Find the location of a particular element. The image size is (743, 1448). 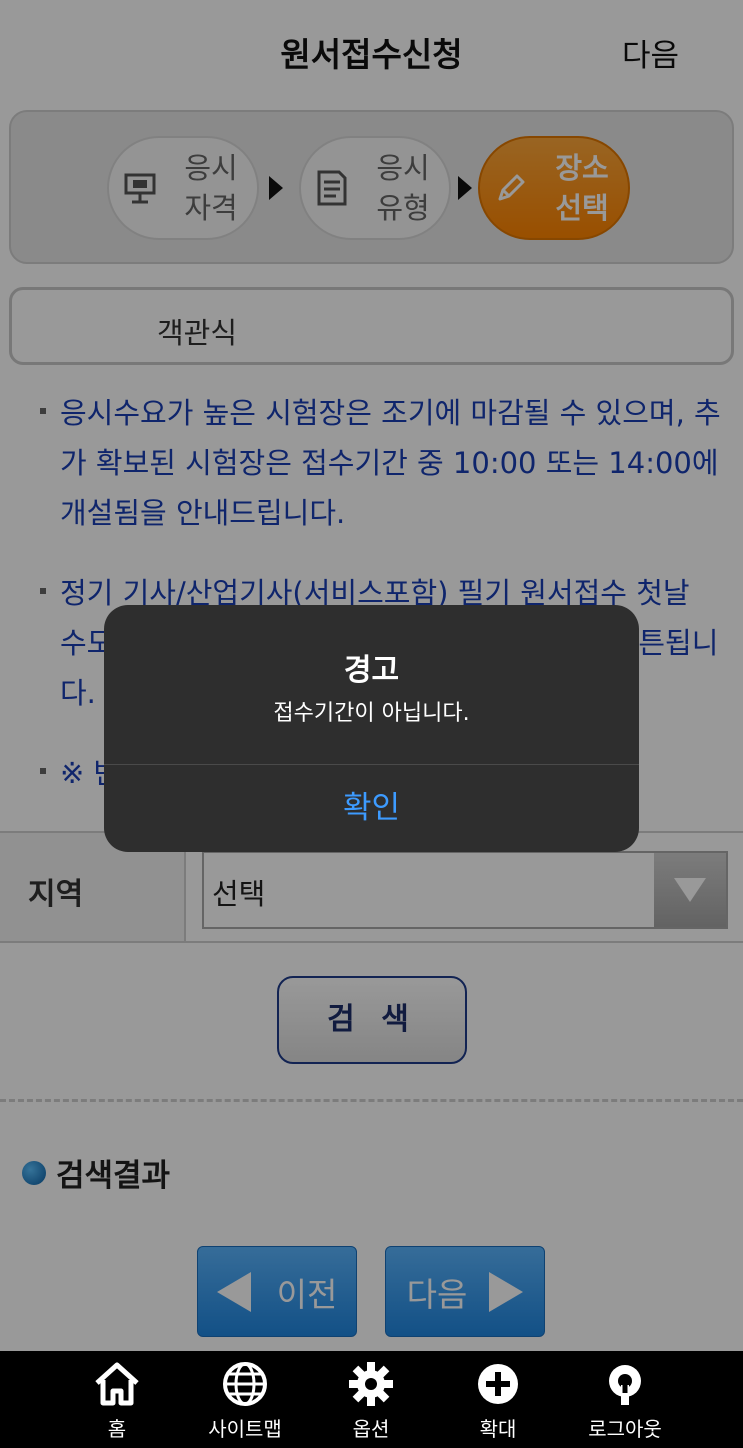

logout-icon is located at coordinates (625, 1384).